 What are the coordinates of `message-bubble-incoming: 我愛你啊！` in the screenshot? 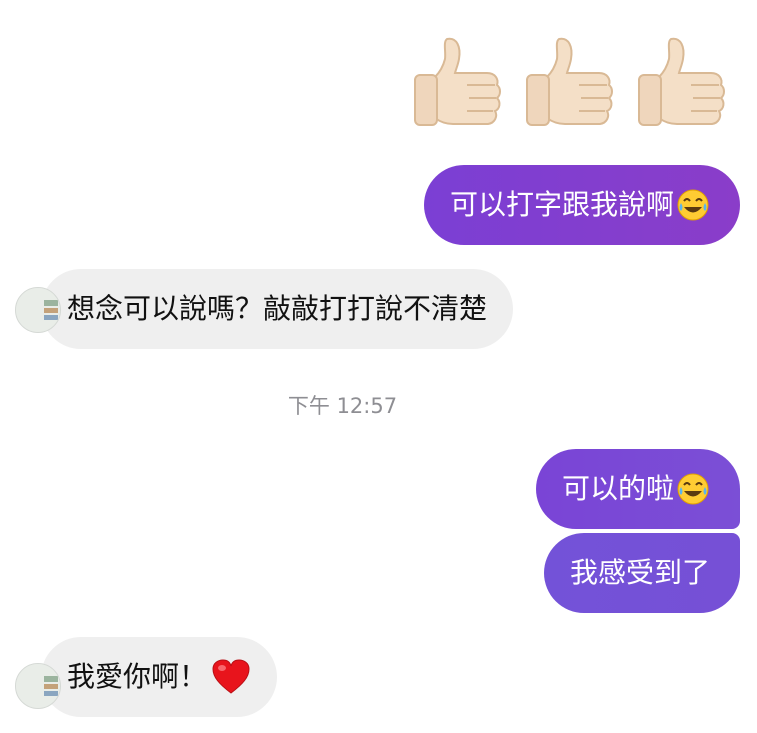 It's located at (146, 677).